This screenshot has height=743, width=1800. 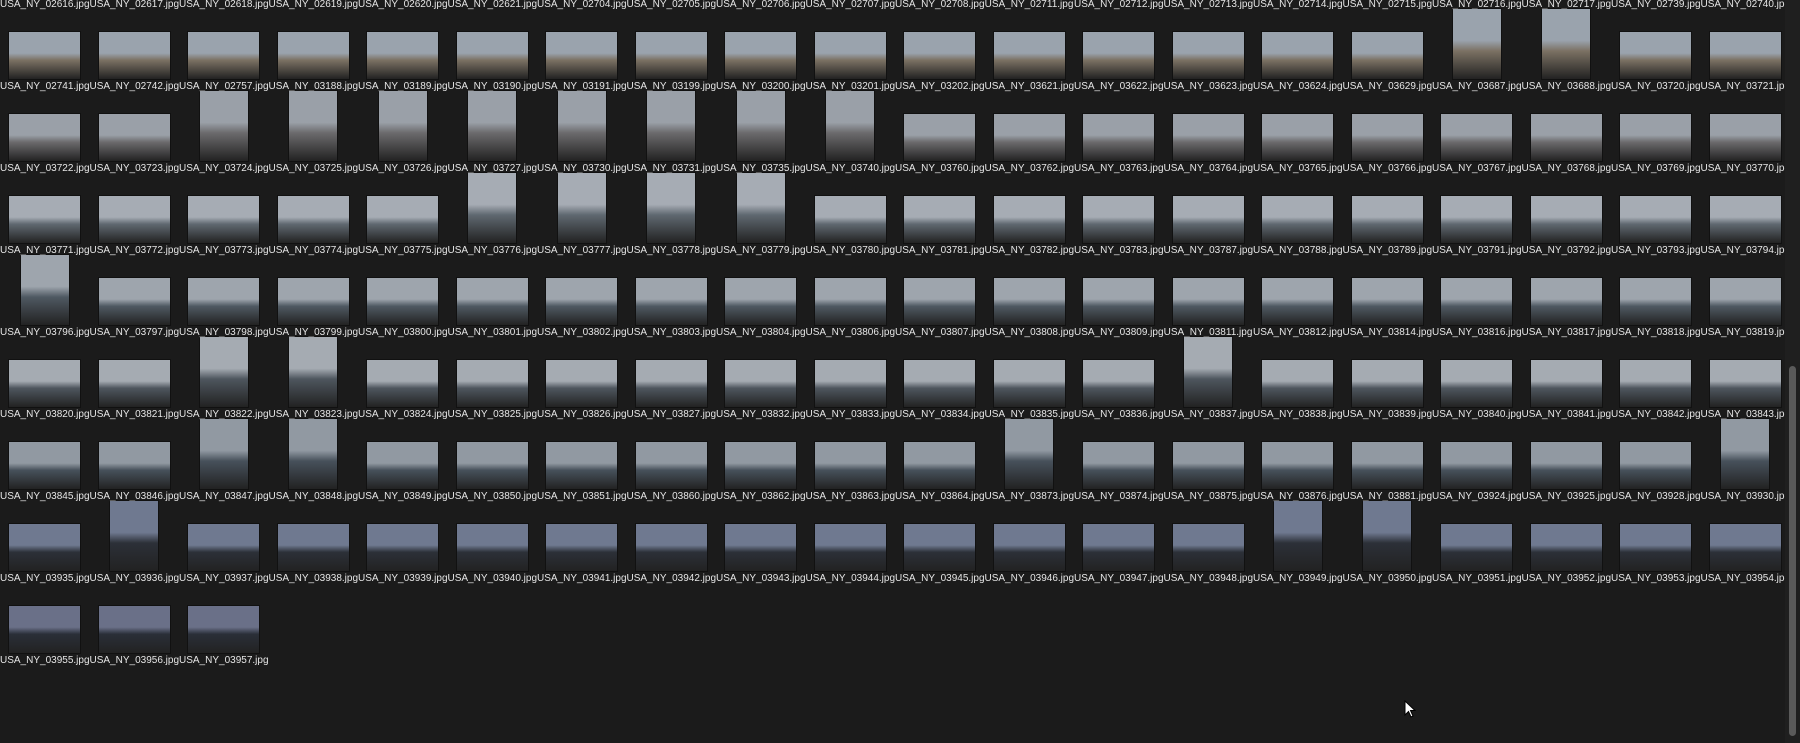 What do you see at coordinates (403, 546) in the screenshot?
I see `file-tile: USA_NY_03939.jpg` at bounding box center [403, 546].